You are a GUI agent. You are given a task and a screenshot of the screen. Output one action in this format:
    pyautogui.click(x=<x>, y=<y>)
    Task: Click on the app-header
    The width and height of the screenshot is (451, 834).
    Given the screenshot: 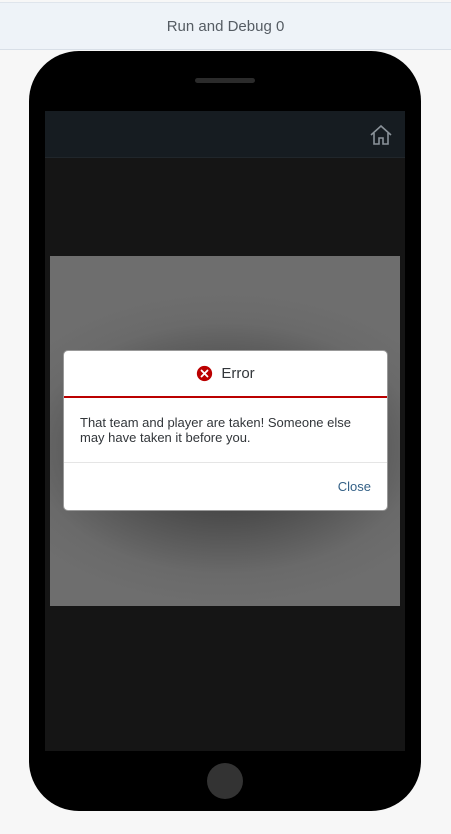 What is the action you would take?
    pyautogui.click(x=225, y=134)
    